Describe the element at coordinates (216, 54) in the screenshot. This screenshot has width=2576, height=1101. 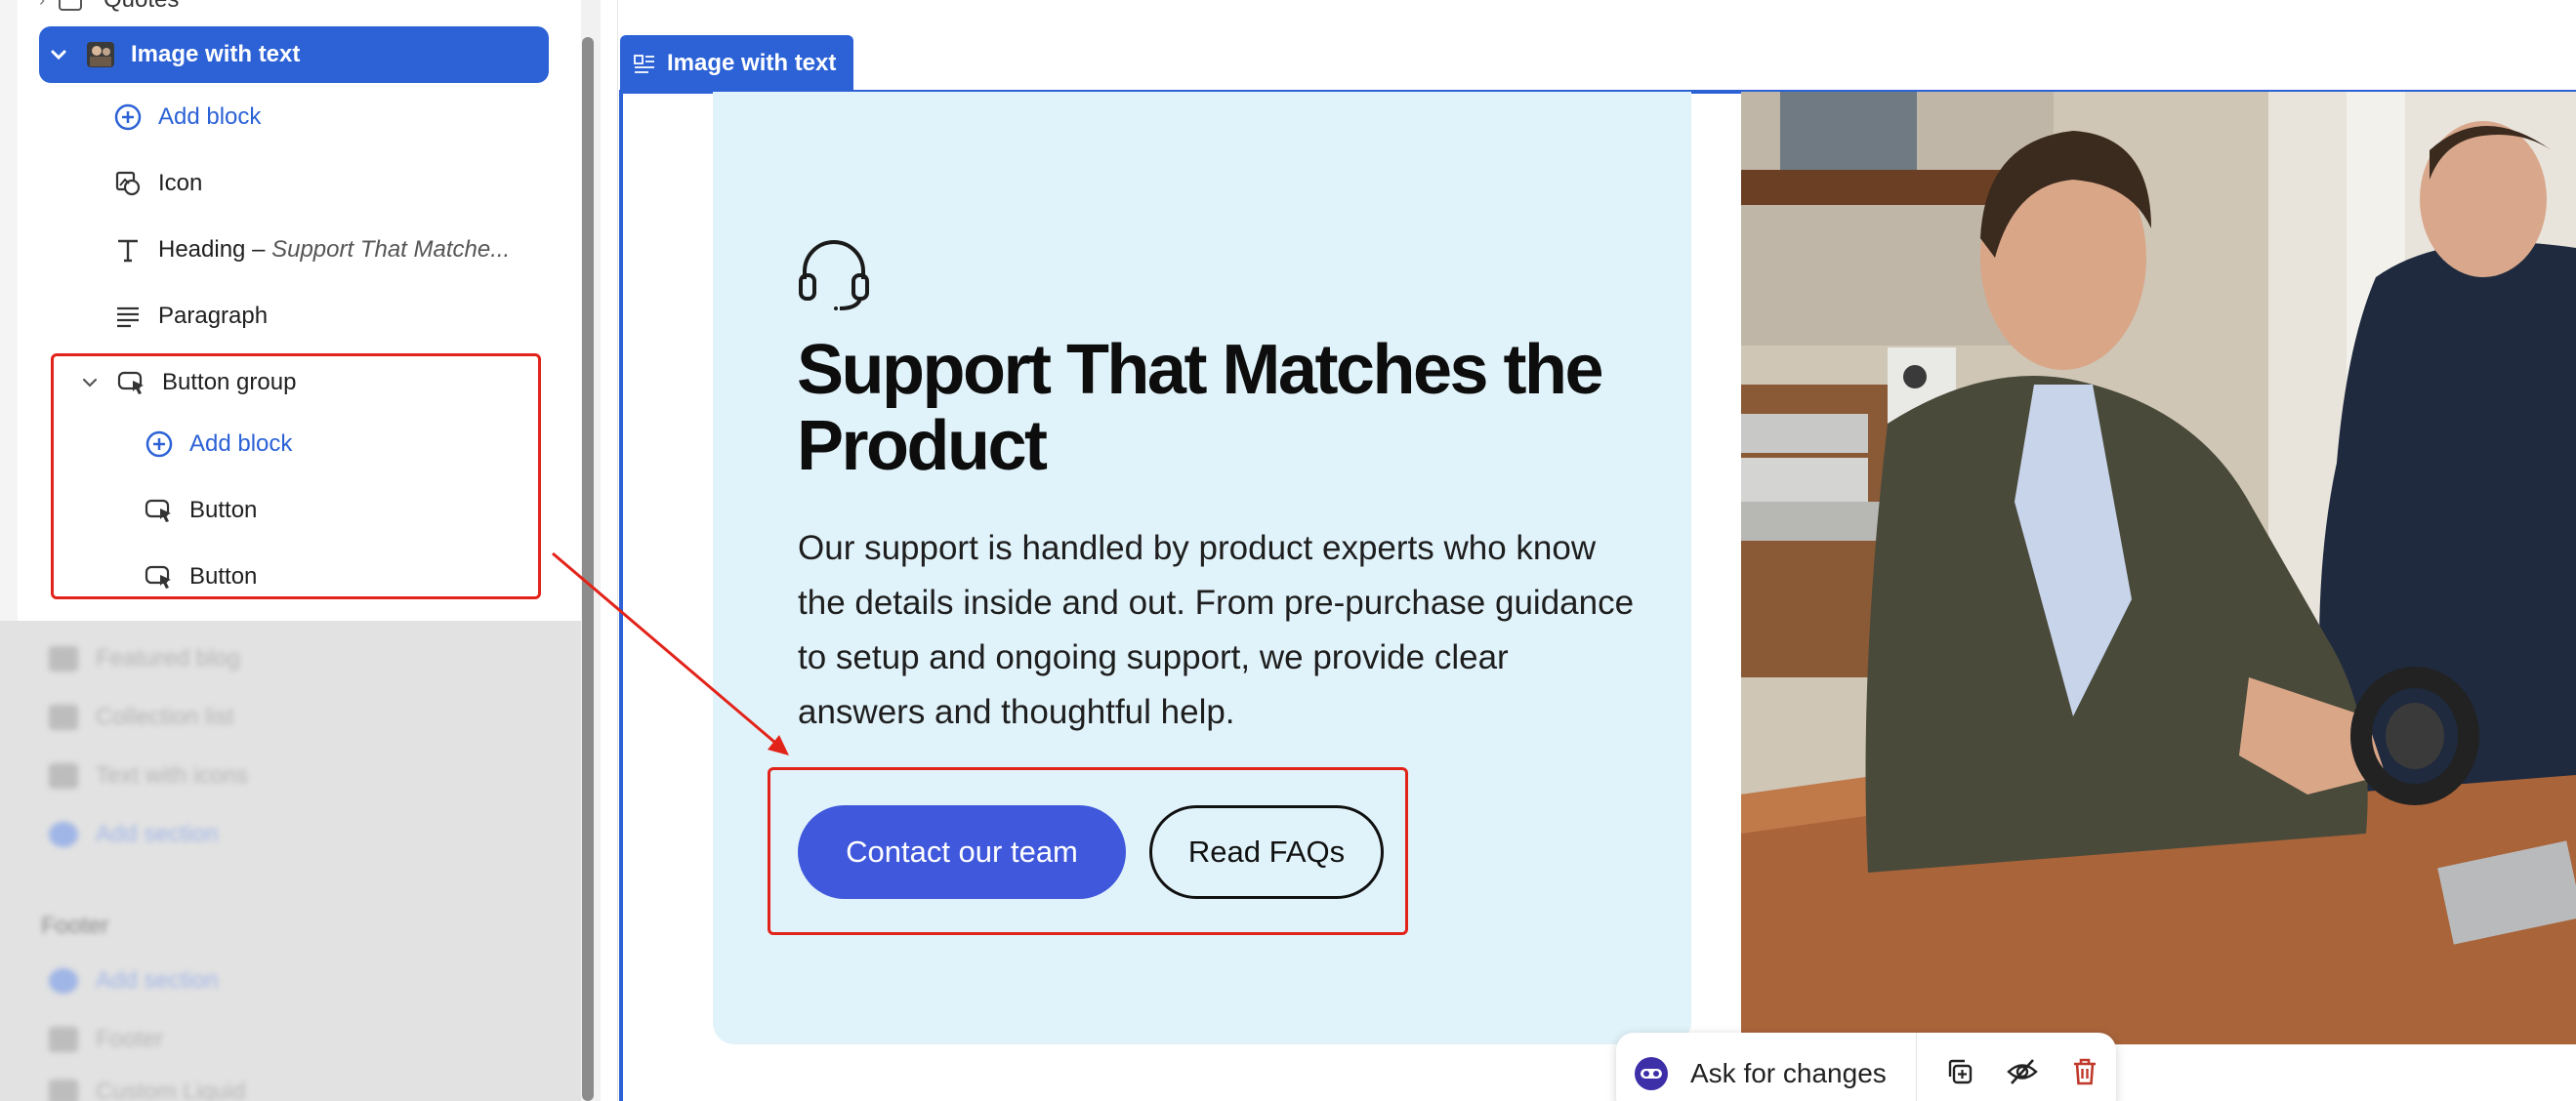
I see `sidebar-item-label: Image with text` at that location.